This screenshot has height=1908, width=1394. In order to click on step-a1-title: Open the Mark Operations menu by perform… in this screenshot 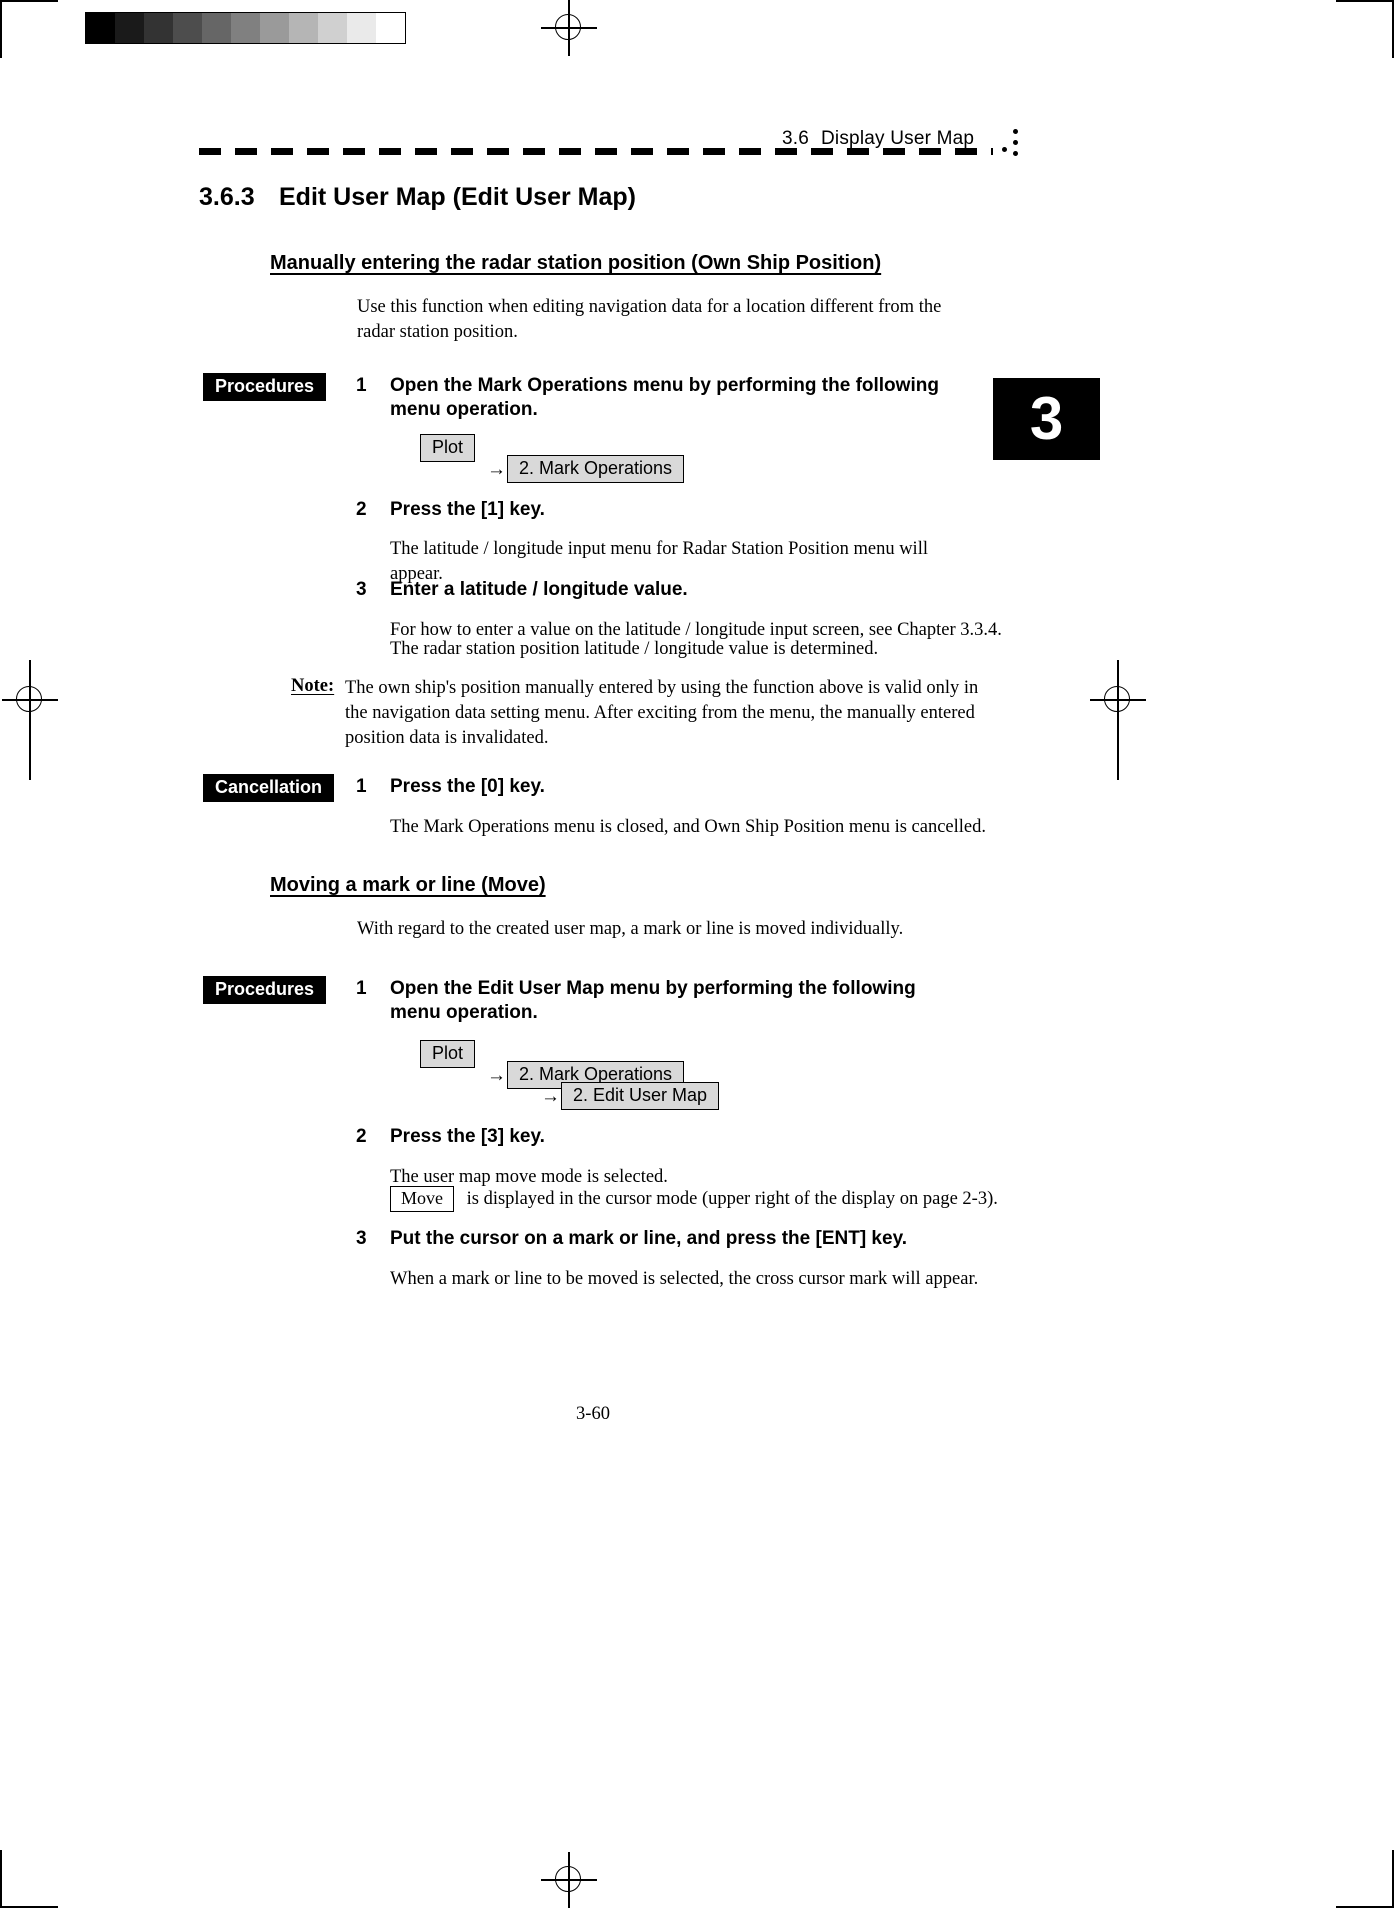, I will do `click(664, 397)`.